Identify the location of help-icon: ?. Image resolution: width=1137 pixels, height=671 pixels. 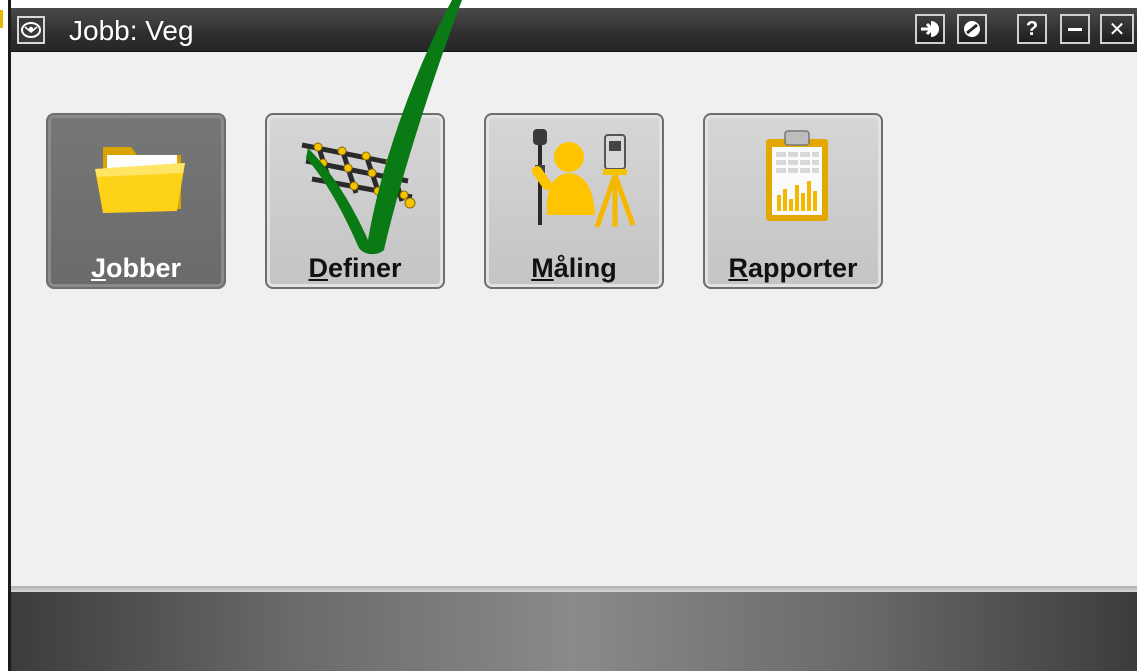
(1032, 28).